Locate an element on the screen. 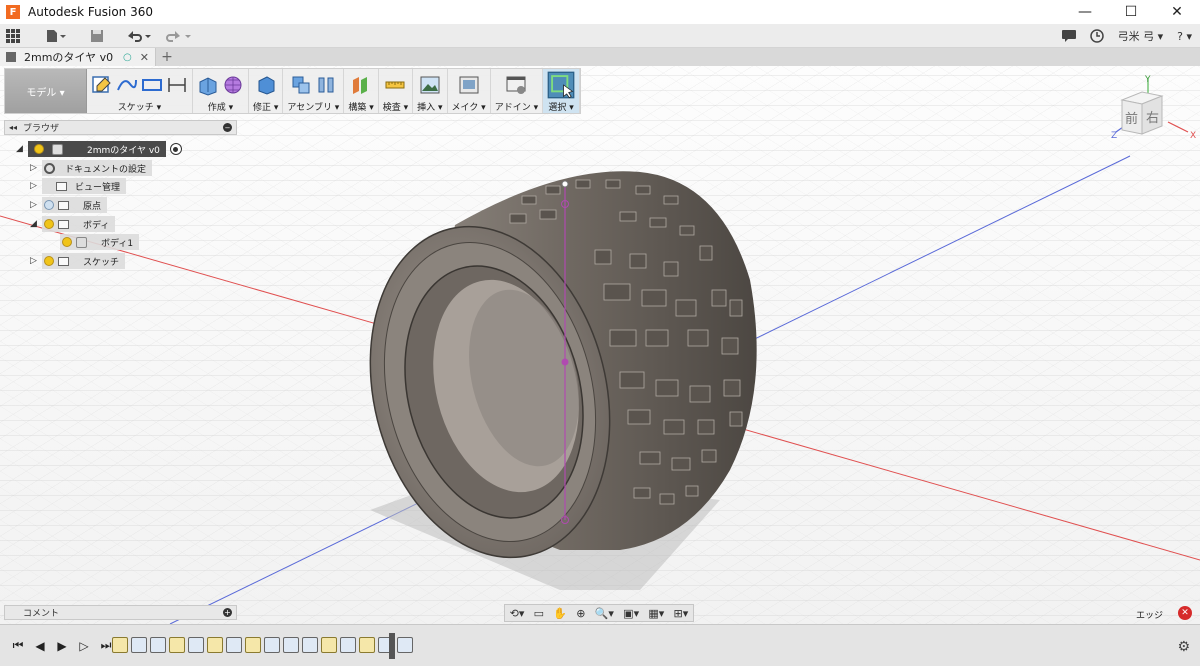  spline-icon is located at coordinates (127, 85).